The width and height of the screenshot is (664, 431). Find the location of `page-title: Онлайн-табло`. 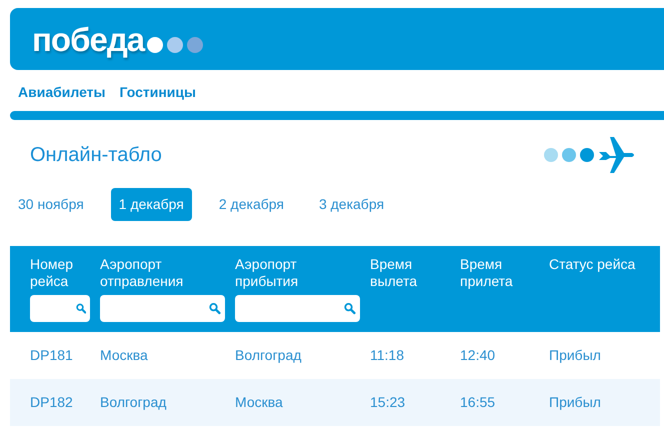

page-title: Онлайн-табло is located at coordinates (96, 155).